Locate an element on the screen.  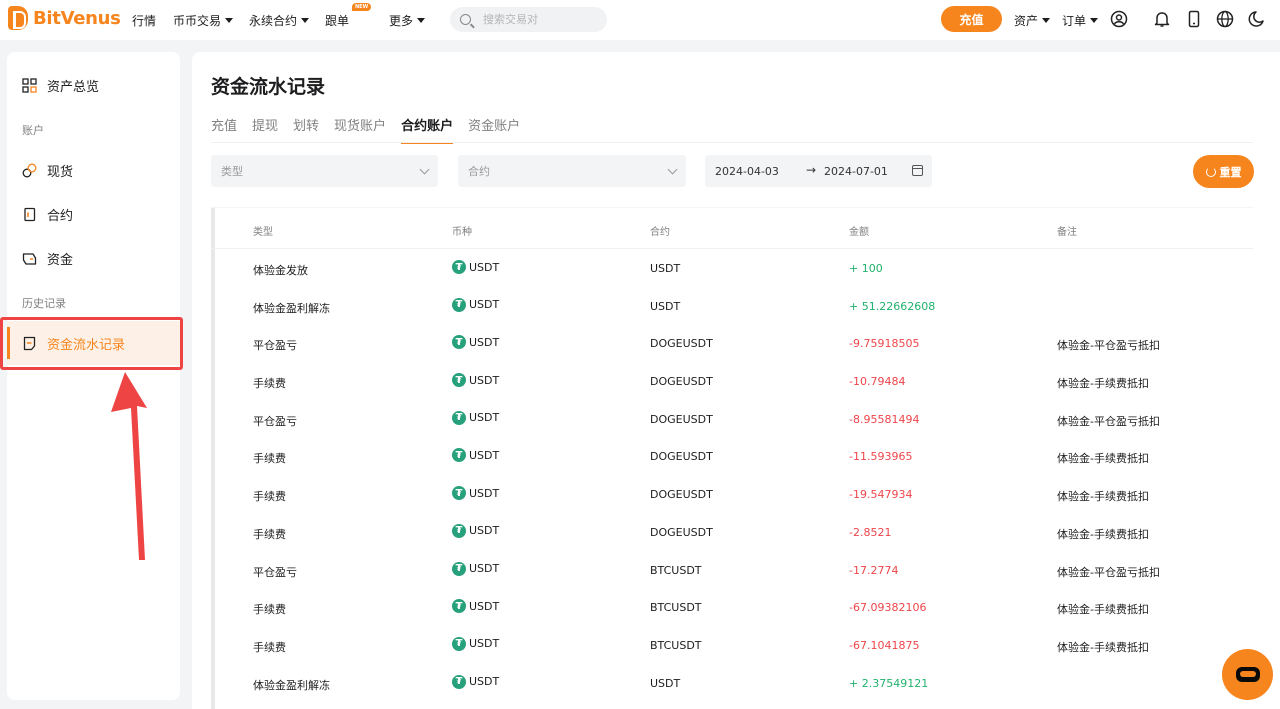
nav-spot-dropdown: 币币交易 is located at coordinates (203, 20).